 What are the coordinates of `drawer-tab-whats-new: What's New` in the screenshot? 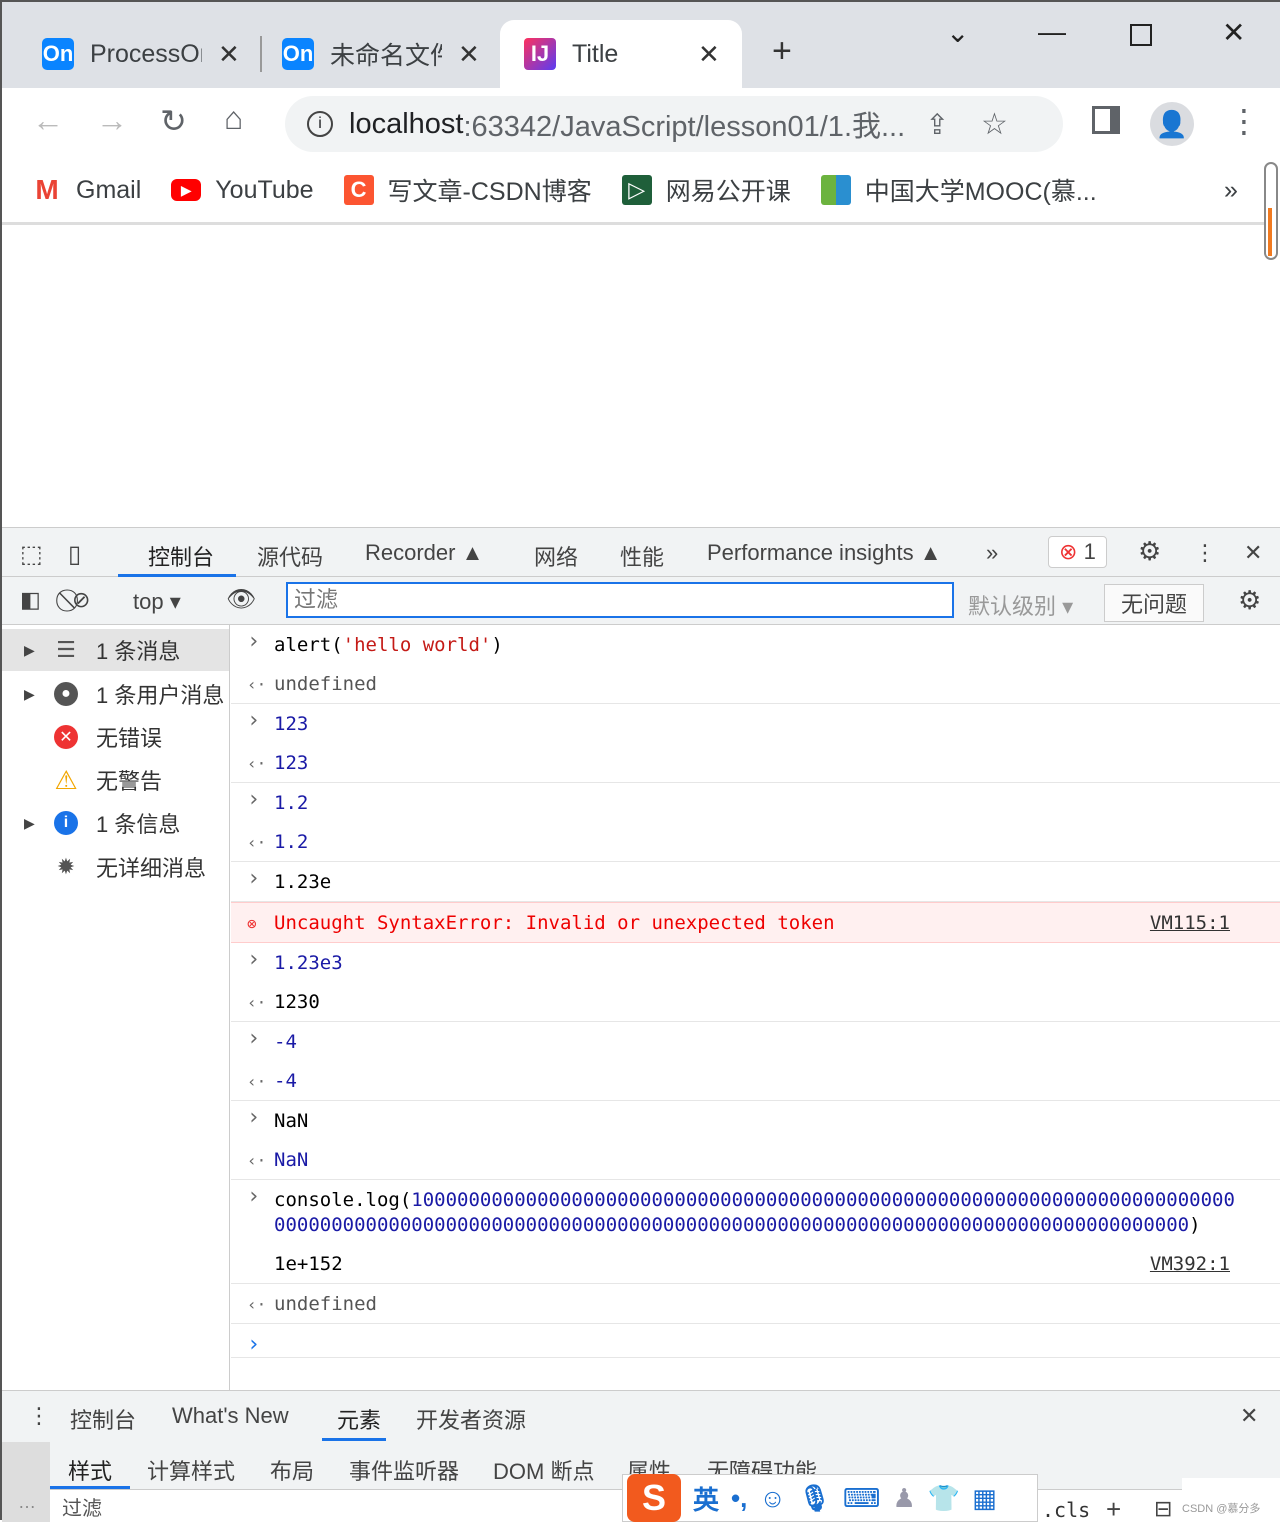 It's located at (230, 1416).